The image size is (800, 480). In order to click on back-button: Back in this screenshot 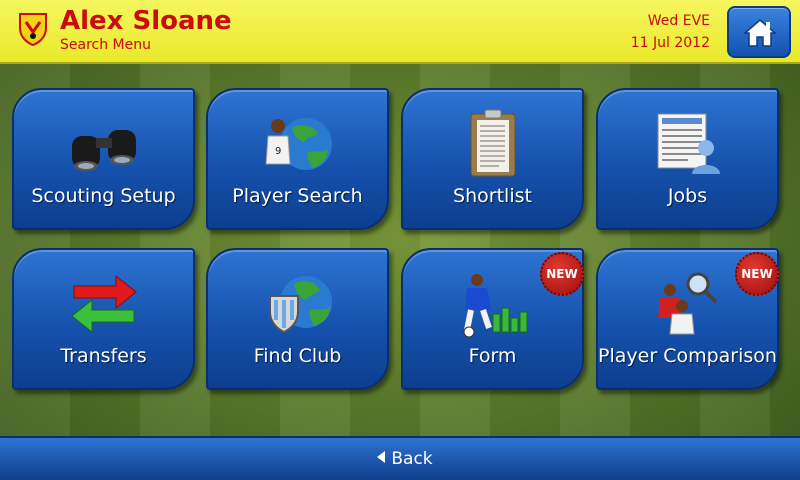, I will do `click(405, 459)`.